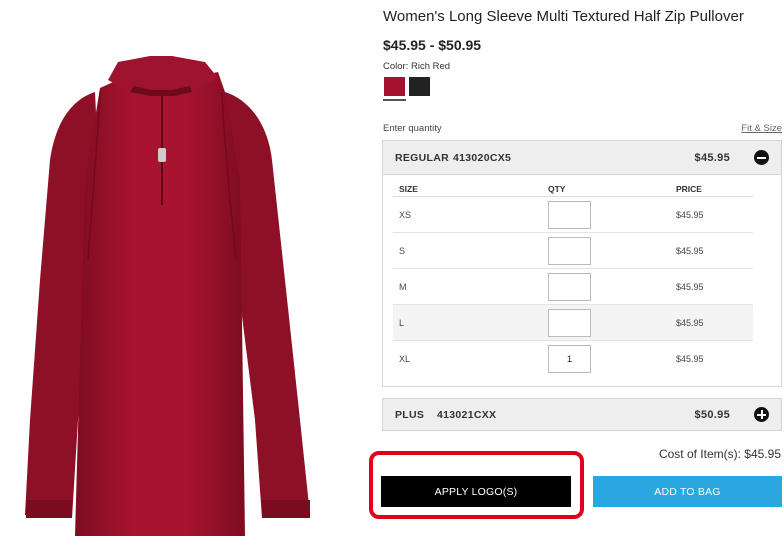 This screenshot has width=784, height=536. What do you see at coordinates (557, 188) in the screenshot?
I see `qty-column-header: QTY` at bounding box center [557, 188].